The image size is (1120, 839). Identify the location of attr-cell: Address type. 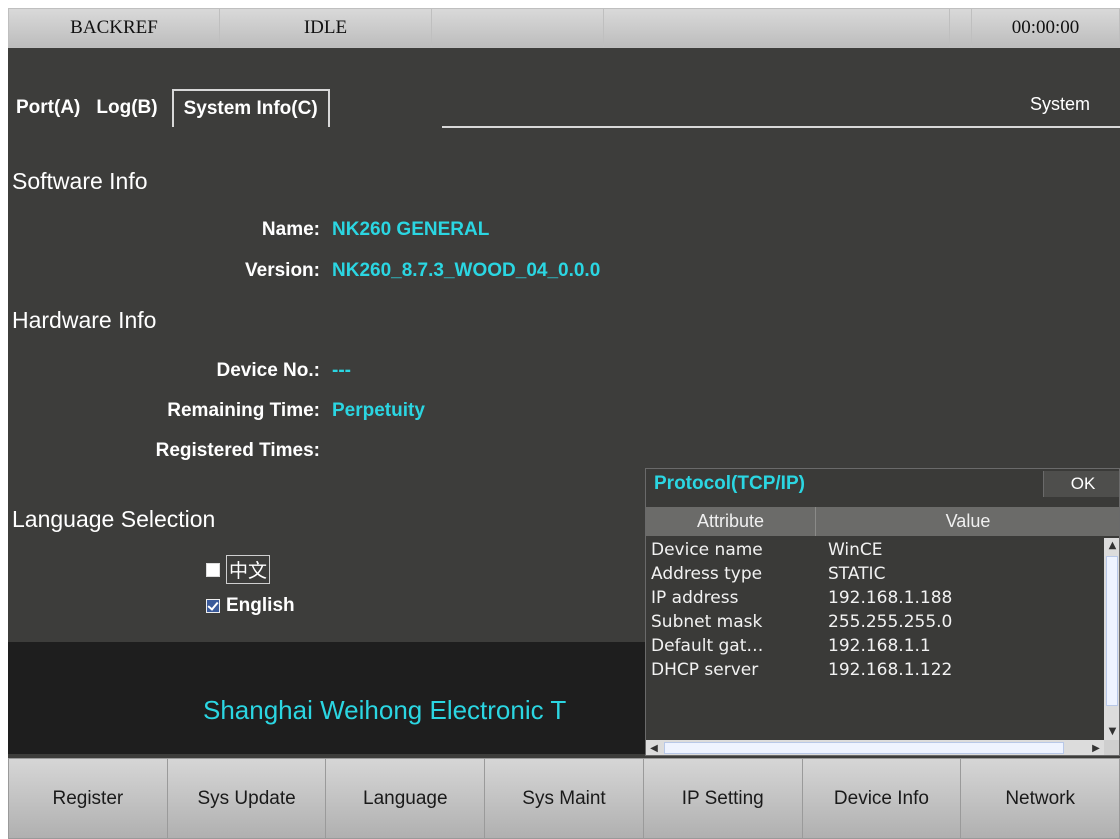
(707, 574).